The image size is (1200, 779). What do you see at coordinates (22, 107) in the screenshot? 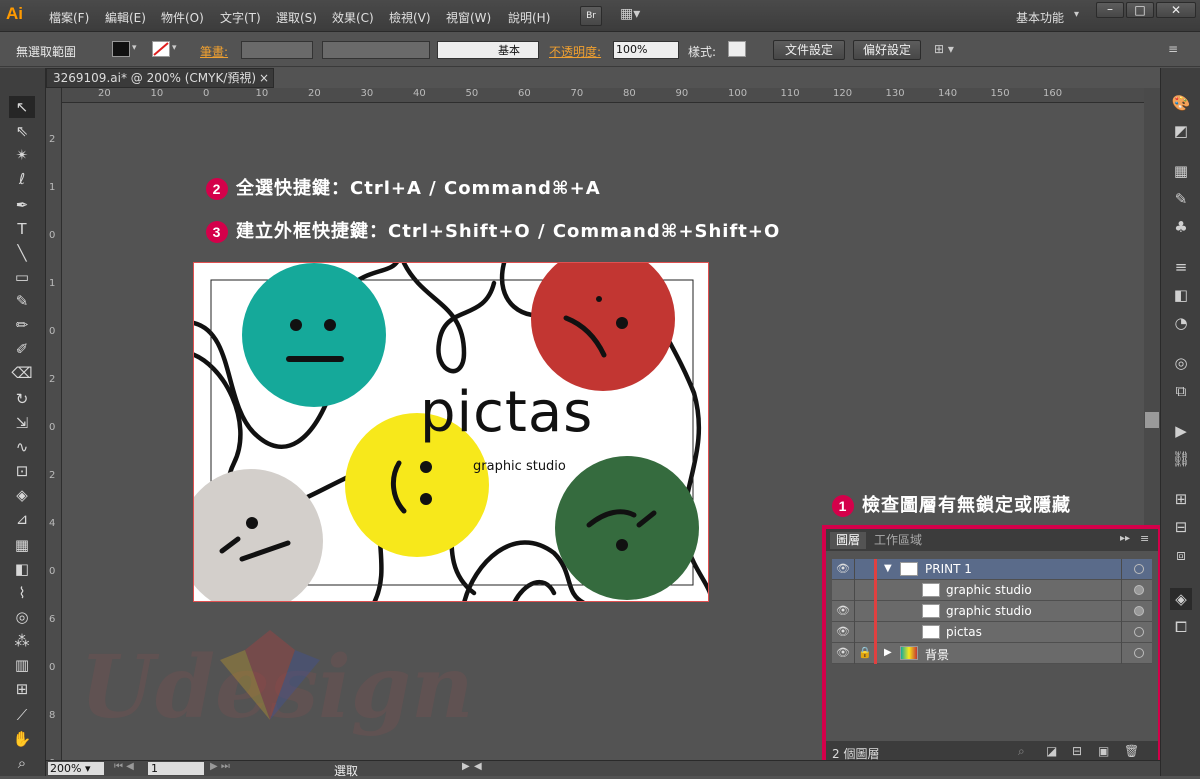
I see `selection-tool-icon: ↖` at bounding box center [22, 107].